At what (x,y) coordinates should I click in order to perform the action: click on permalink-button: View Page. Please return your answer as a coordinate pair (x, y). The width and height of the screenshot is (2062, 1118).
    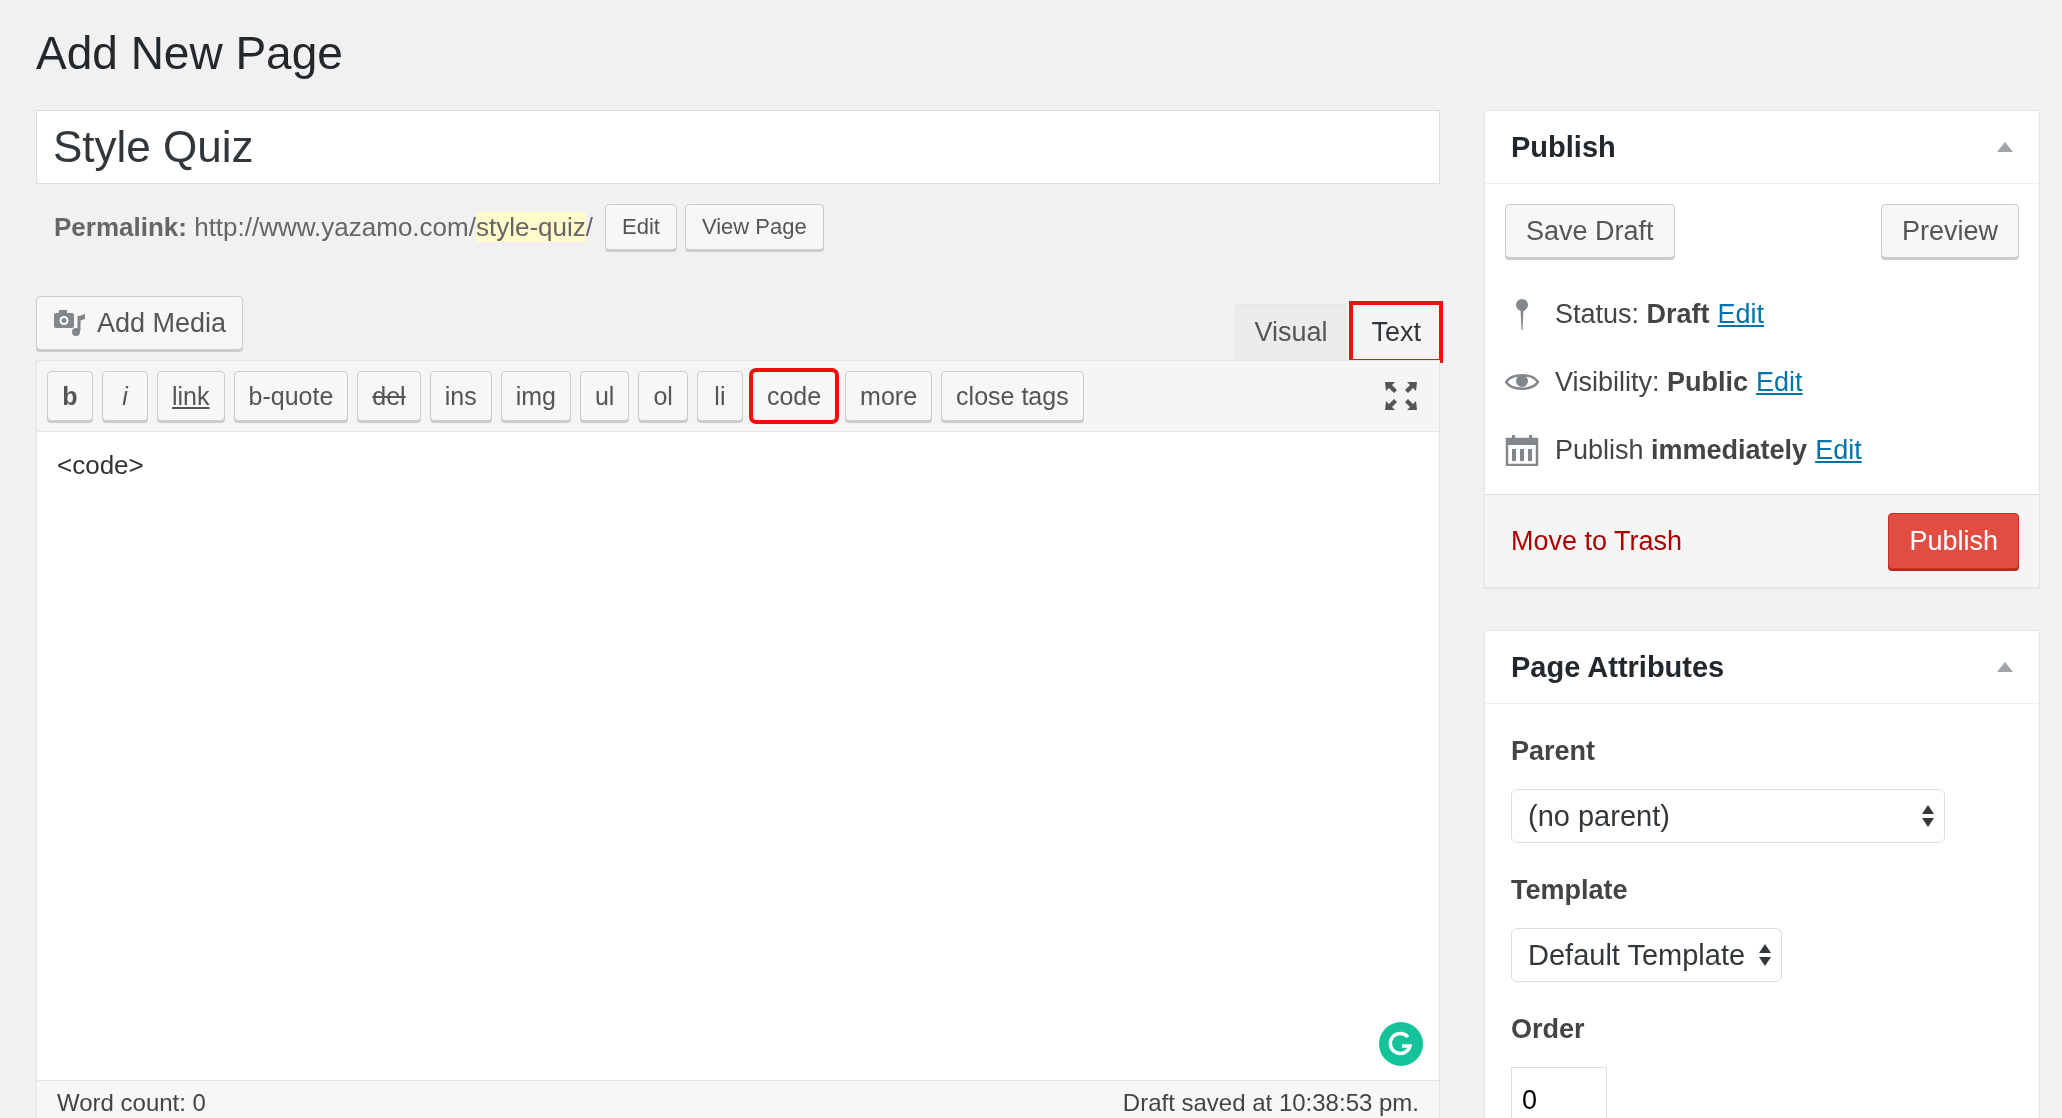
    Looking at the image, I should click on (754, 227).